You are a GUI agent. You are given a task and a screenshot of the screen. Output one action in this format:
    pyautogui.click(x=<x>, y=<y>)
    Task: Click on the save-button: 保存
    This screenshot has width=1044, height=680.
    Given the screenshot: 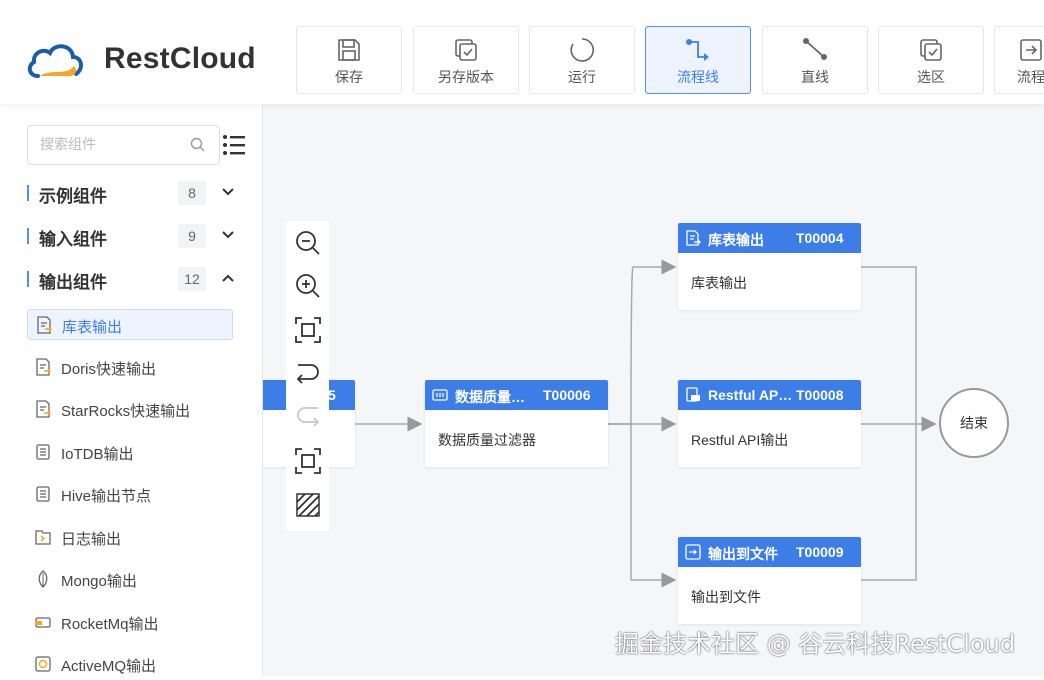 What is the action you would take?
    pyautogui.click(x=349, y=60)
    